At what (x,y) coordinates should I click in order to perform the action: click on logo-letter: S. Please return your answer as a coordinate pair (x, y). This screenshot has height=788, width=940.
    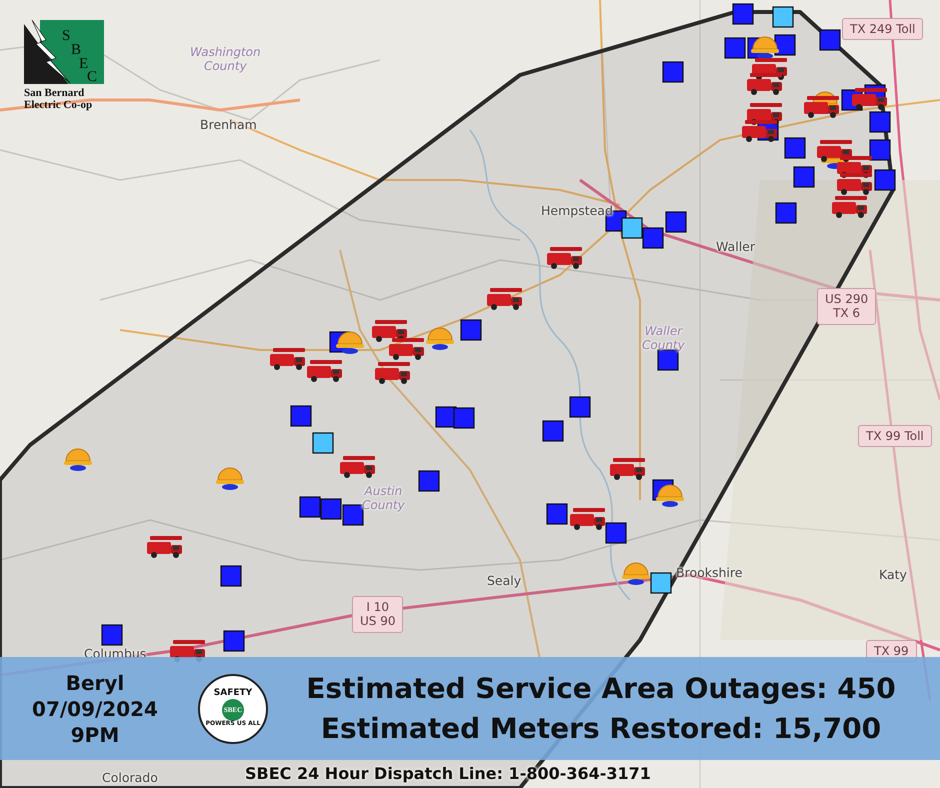
    Looking at the image, I should click on (66, 36).